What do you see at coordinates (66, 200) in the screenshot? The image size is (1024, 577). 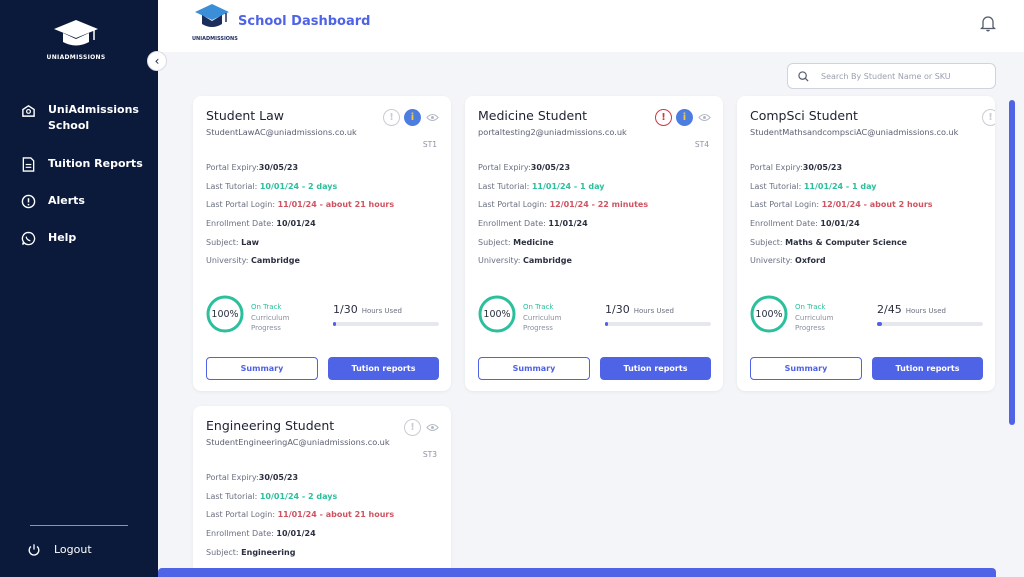 I see `sidebar-item-label: Alerts` at bounding box center [66, 200].